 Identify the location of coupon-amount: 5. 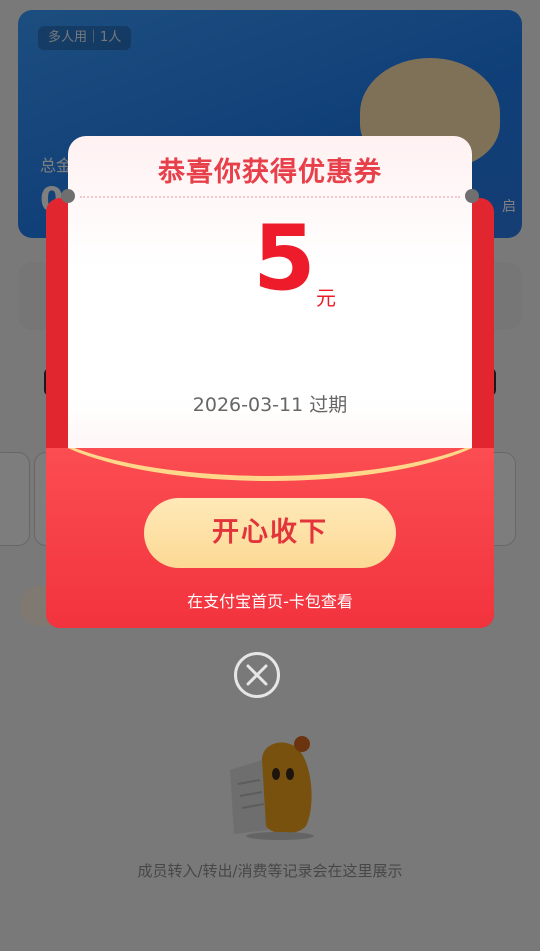
(284, 258).